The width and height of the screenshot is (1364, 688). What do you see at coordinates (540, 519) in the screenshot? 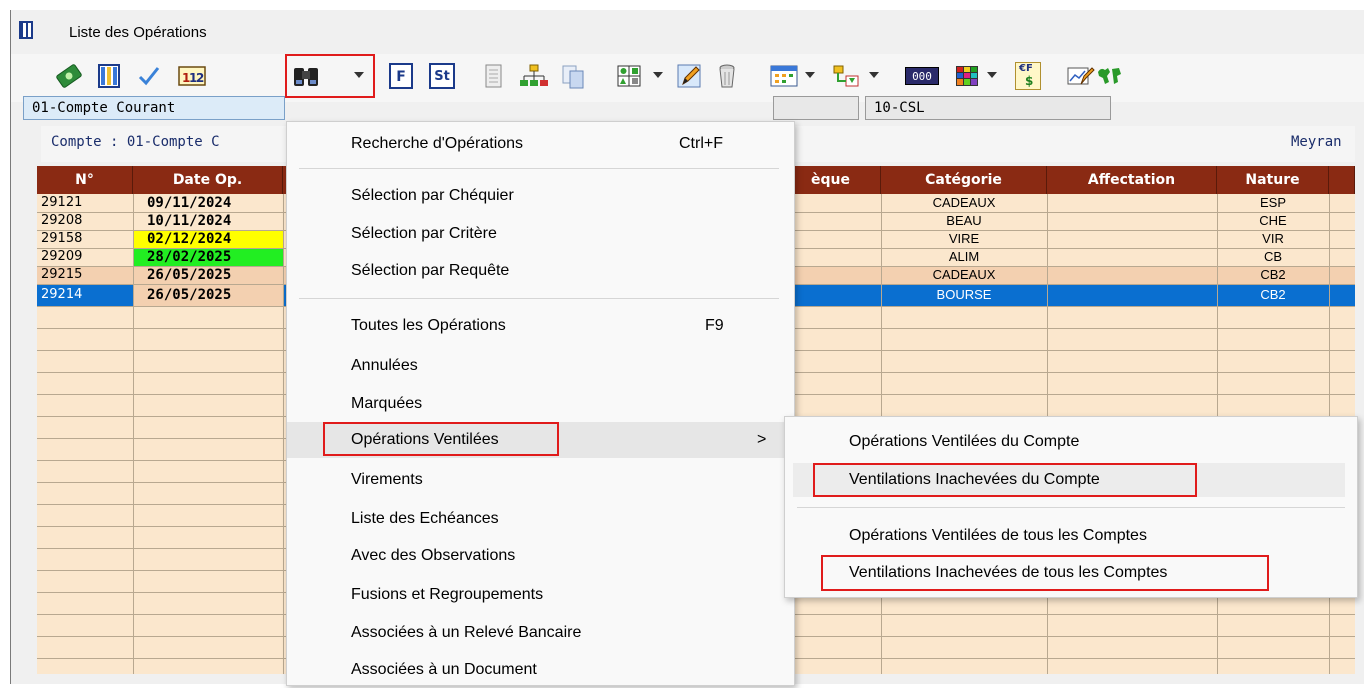
I see `menu-item-echeances: Liste des Echéances` at bounding box center [540, 519].